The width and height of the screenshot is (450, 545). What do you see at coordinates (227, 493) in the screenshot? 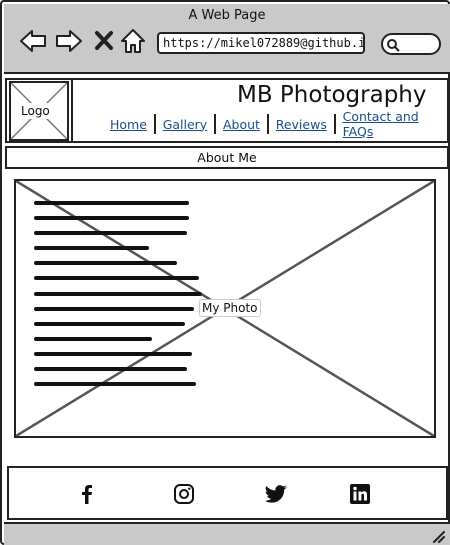
I see `site-footer` at bounding box center [227, 493].